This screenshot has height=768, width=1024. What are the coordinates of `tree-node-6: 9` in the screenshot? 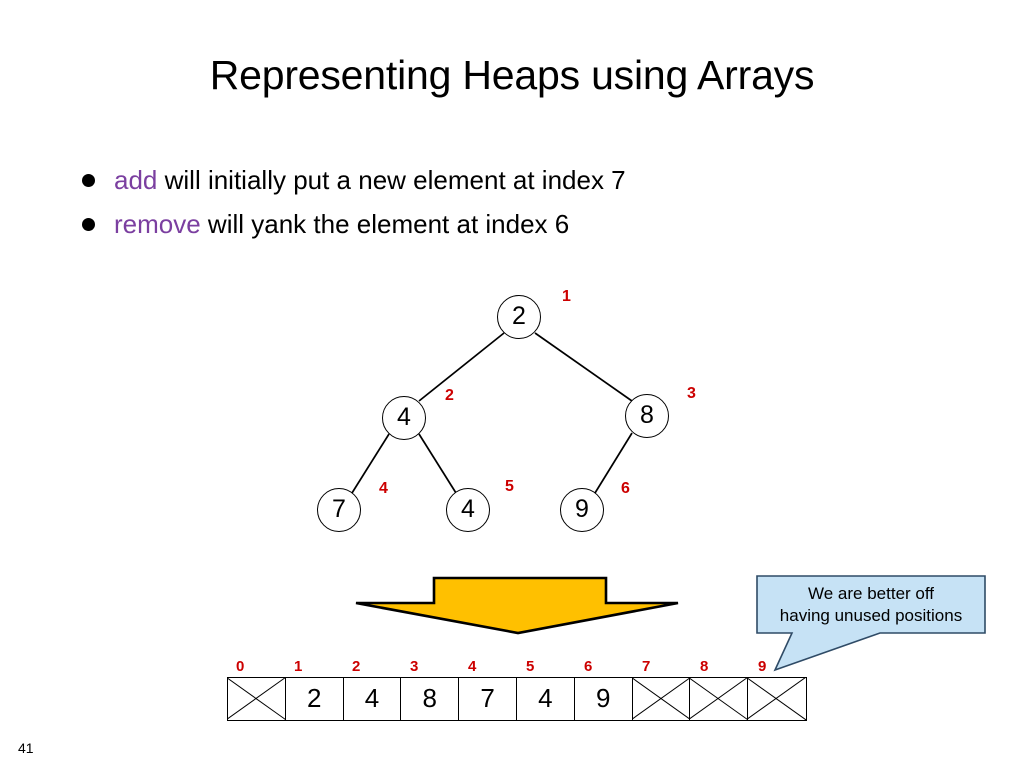 It's located at (582, 510).